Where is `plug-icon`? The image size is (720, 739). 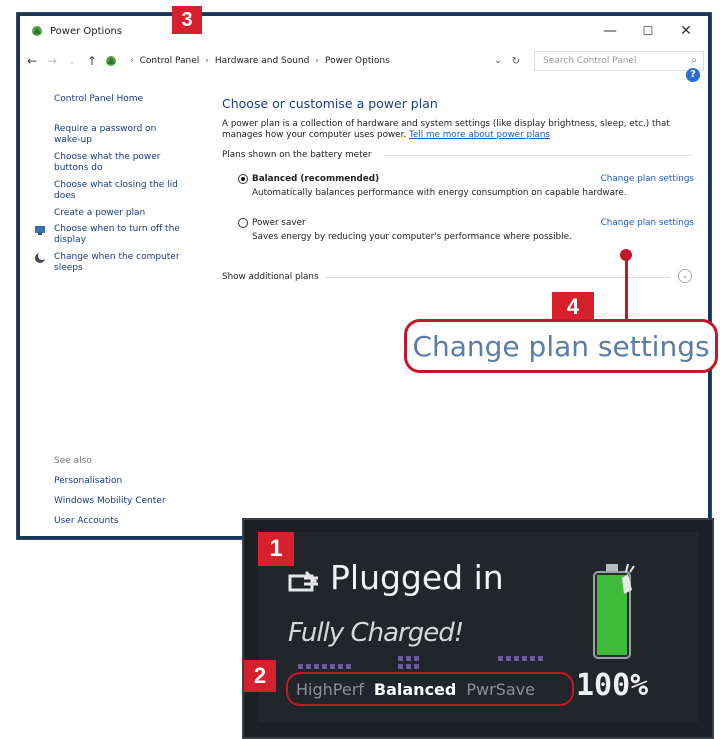
plug-icon is located at coordinates (303, 581).